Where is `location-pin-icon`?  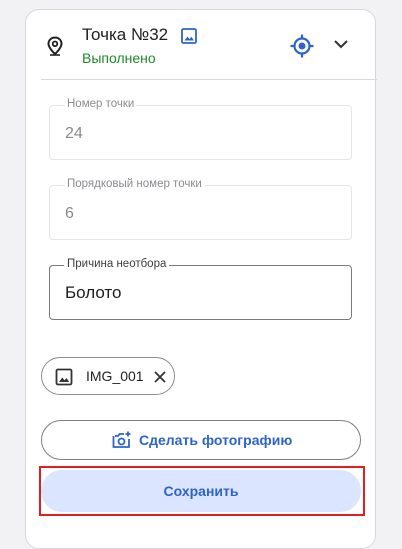
location-pin-icon is located at coordinates (55, 46).